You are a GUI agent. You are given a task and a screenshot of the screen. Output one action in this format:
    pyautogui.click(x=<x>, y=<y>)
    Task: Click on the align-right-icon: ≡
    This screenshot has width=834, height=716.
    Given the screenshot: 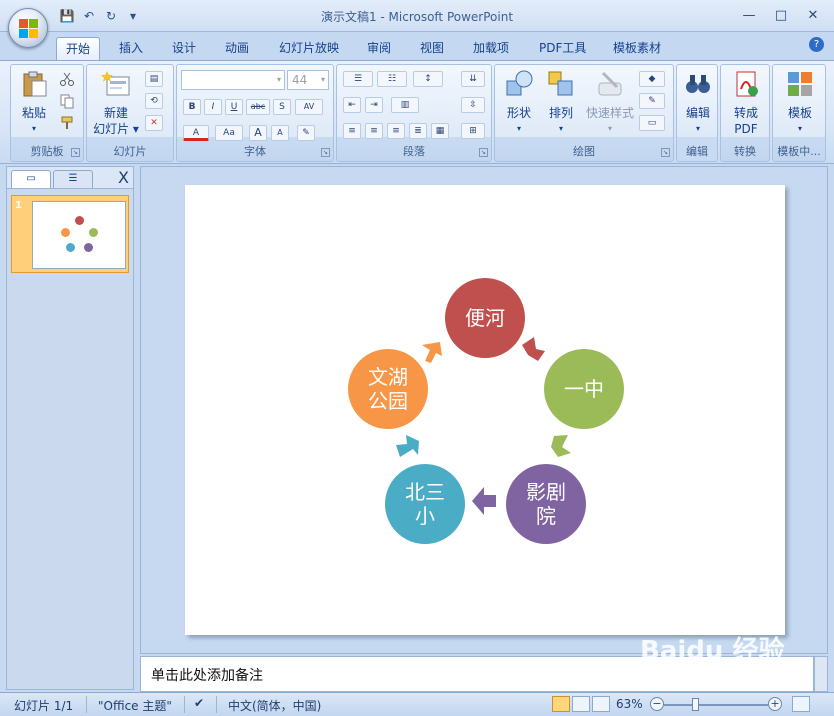 What is the action you would take?
    pyautogui.click(x=396, y=131)
    